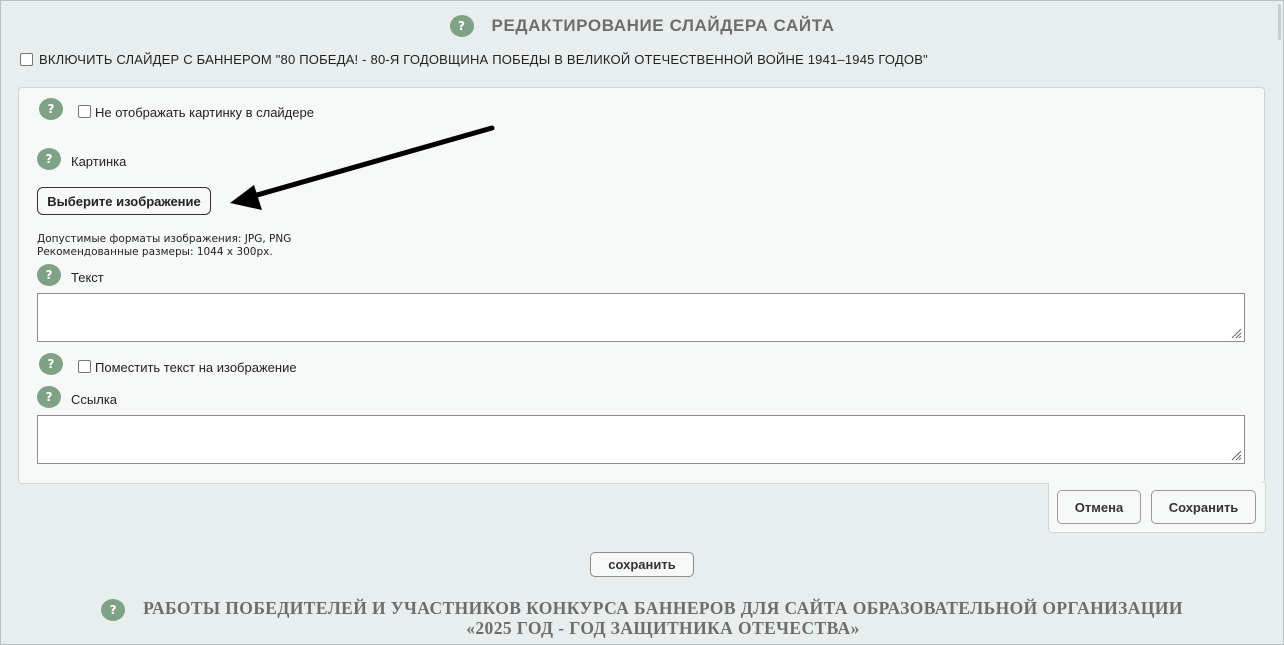  What do you see at coordinates (164, 239) in the screenshot?
I see `formats-hint: Допустимые форматы изображения: JPG, PNG` at bounding box center [164, 239].